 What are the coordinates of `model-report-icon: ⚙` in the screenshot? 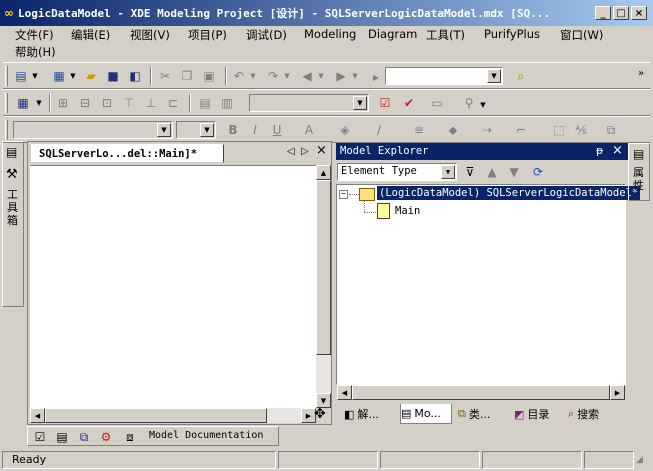 It's located at (106, 437).